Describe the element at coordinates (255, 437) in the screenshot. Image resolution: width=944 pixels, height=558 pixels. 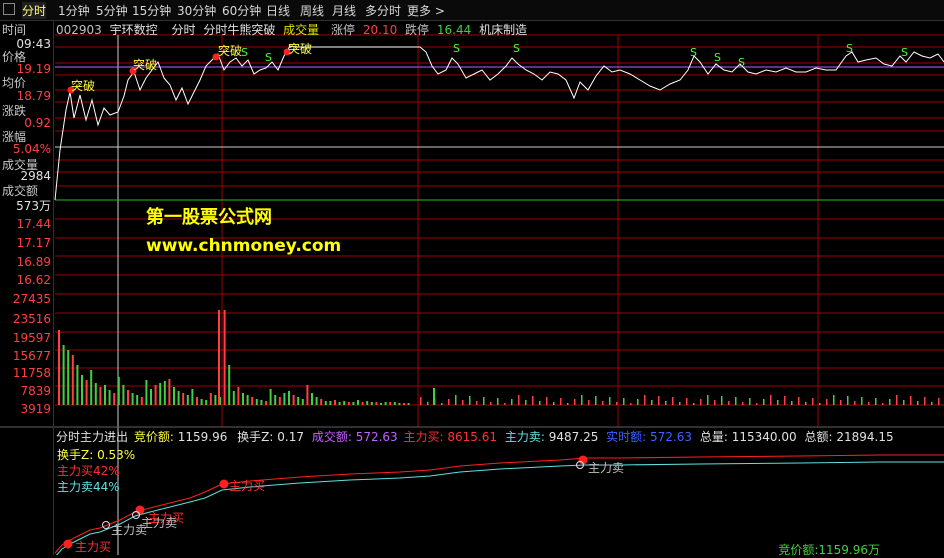
I see `turnover-label: 换手Z:` at that location.